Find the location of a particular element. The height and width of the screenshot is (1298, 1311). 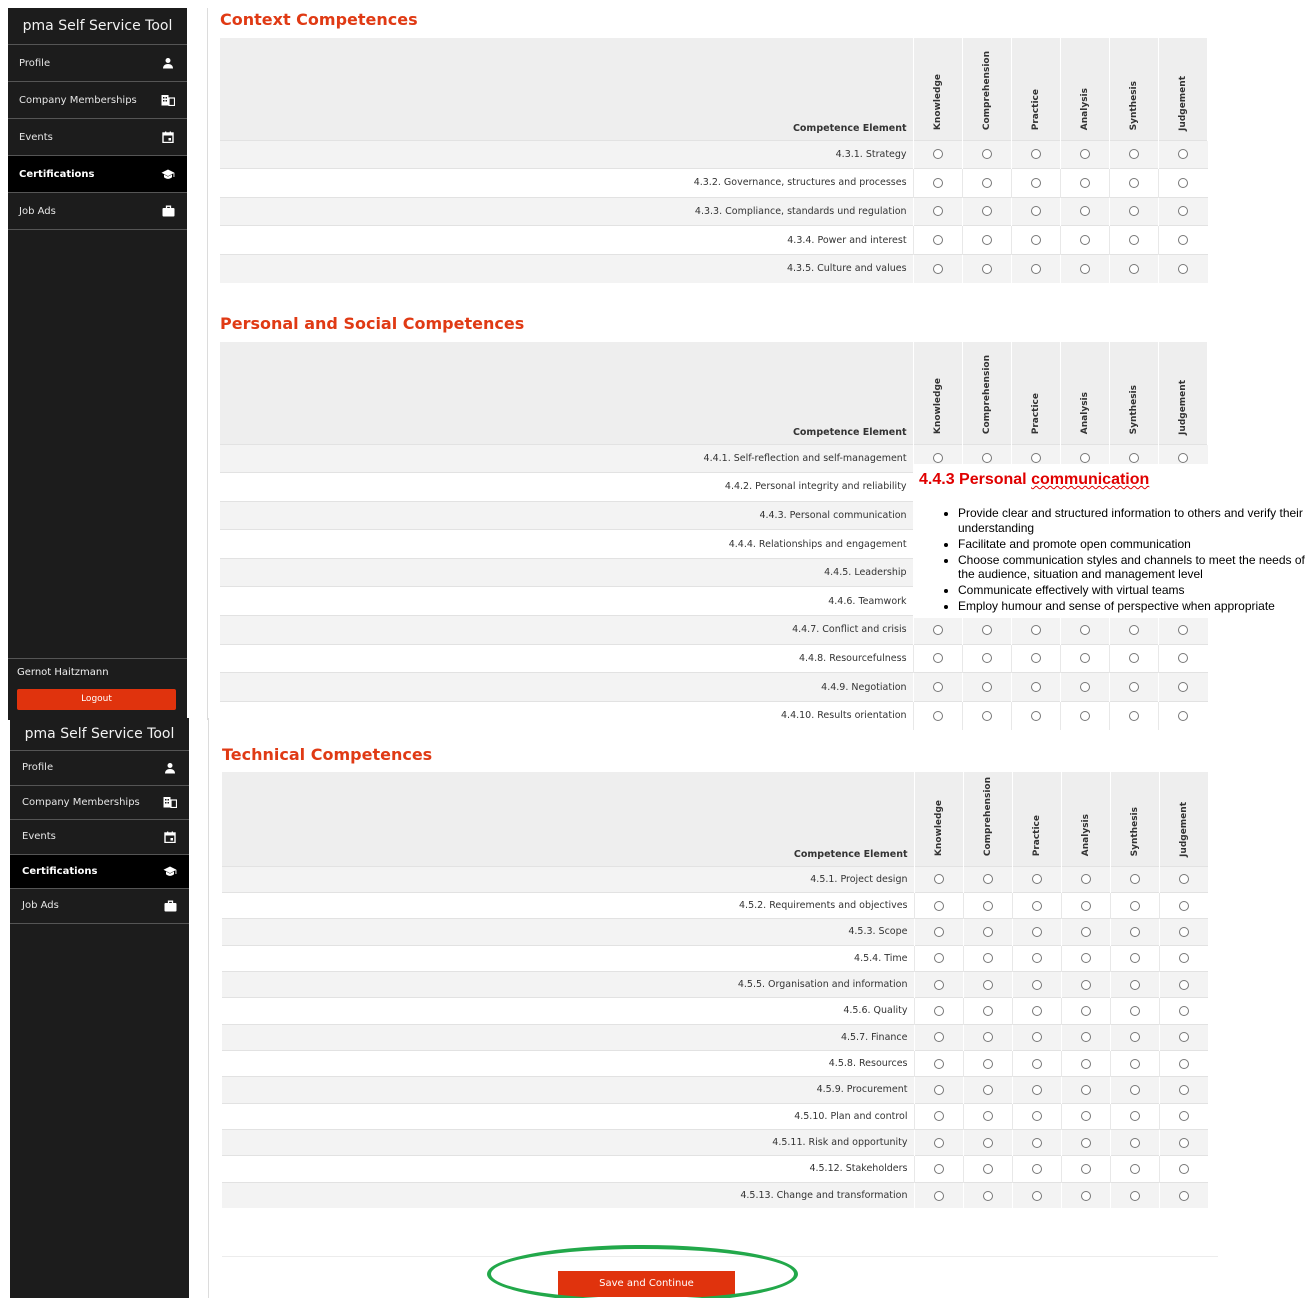

sidebar-item-events: Events is located at coordinates (99, 837).